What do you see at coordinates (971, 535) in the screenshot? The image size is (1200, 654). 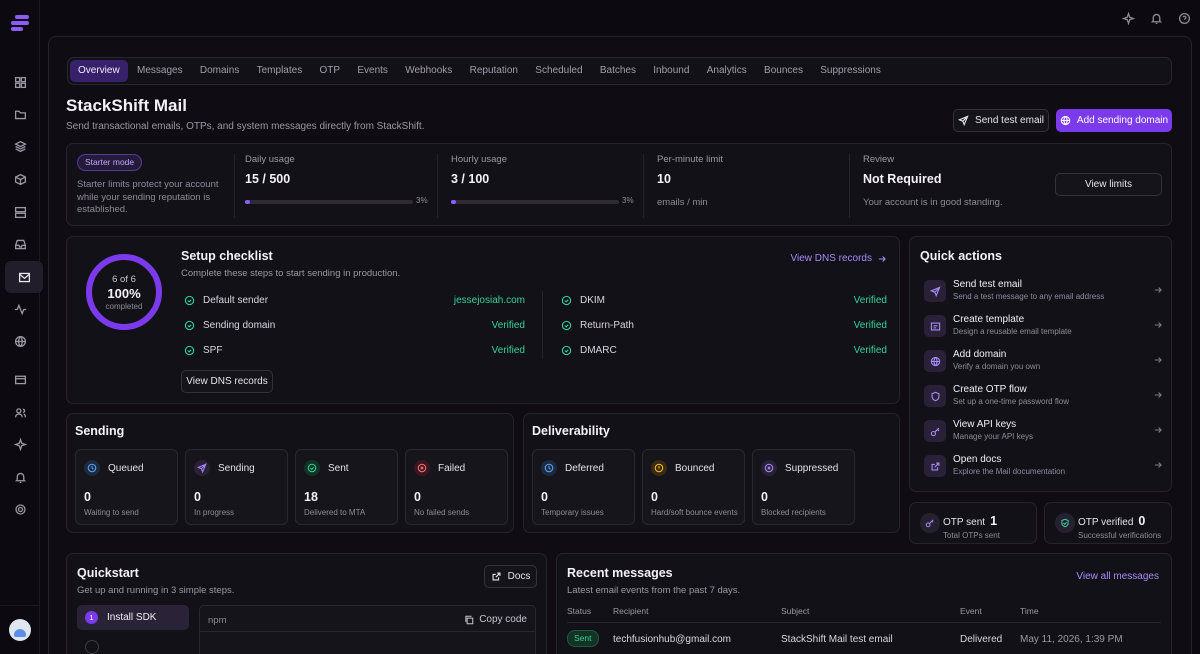 I see `otp-sent-sub: Total OTPs sent` at bounding box center [971, 535].